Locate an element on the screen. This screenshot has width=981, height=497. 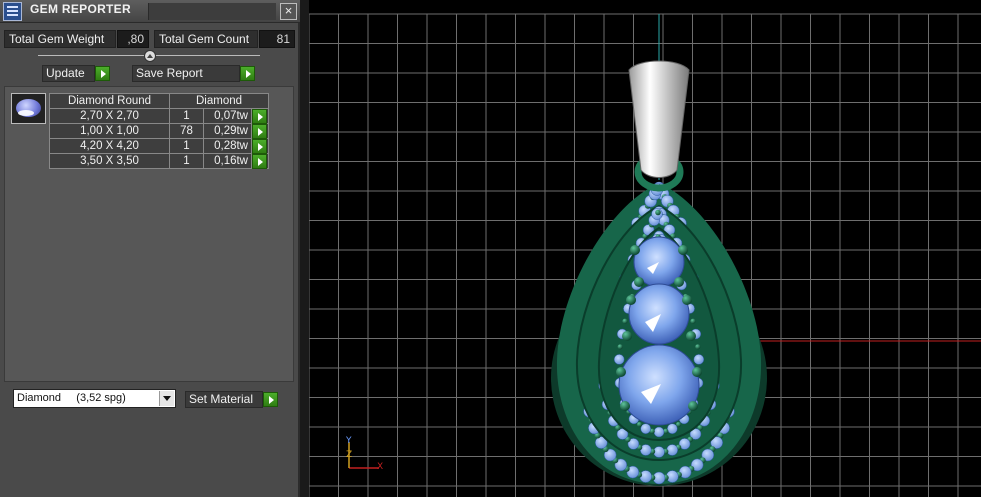
set-material-button-label: Set Material is located at coordinates (221, 399).